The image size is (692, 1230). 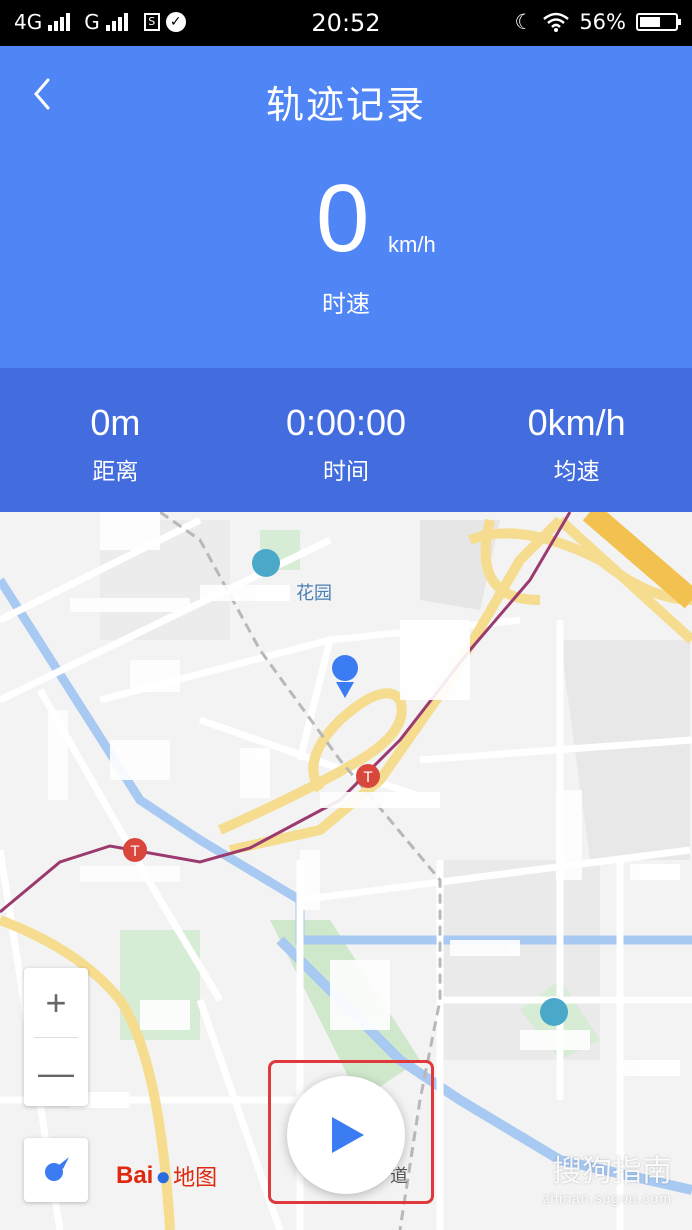 I want to click on distance-label: 距离, so click(x=115, y=471).